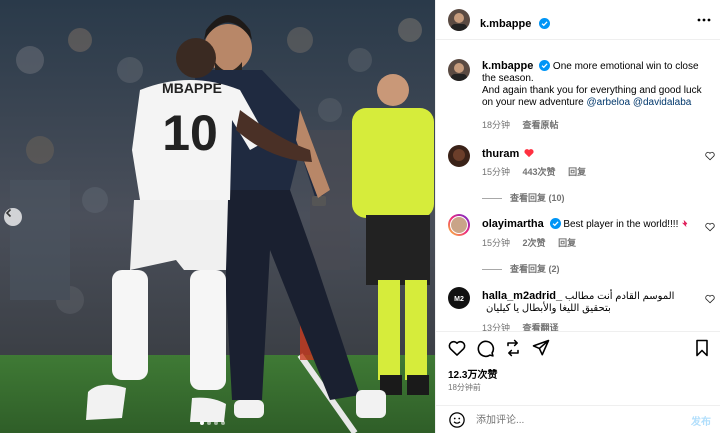 This screenshot has width=720, height=433. Describe the element at coordinates (457, 348) in the screenshot. I see `heart-icon` at that location.